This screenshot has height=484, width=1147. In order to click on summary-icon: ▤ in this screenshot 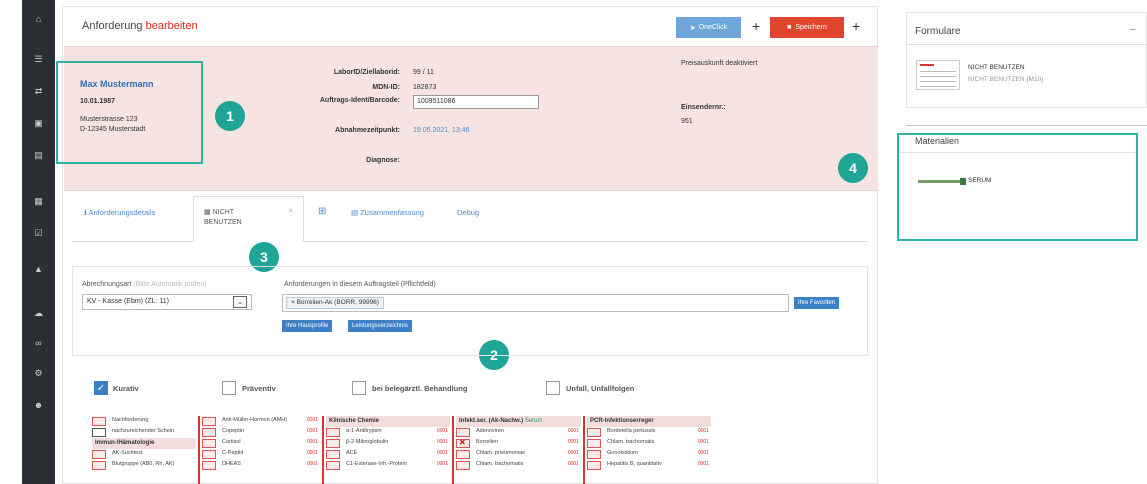, I will do `click(355, 212)`.